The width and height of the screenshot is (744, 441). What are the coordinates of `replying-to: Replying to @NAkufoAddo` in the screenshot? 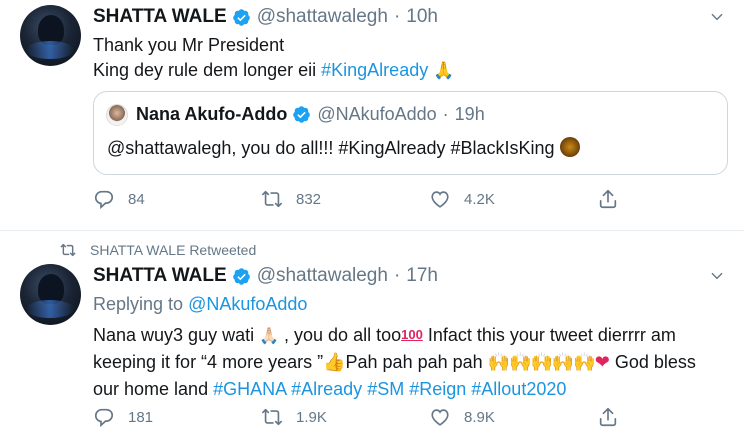 It's located at (200, 304).